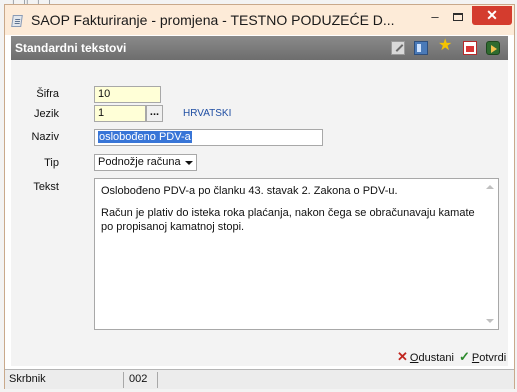  What do you see at coordinates (45, 137) in the screenshot?
I see `naziv-label: Naziv` at bounding box center [45, 137].